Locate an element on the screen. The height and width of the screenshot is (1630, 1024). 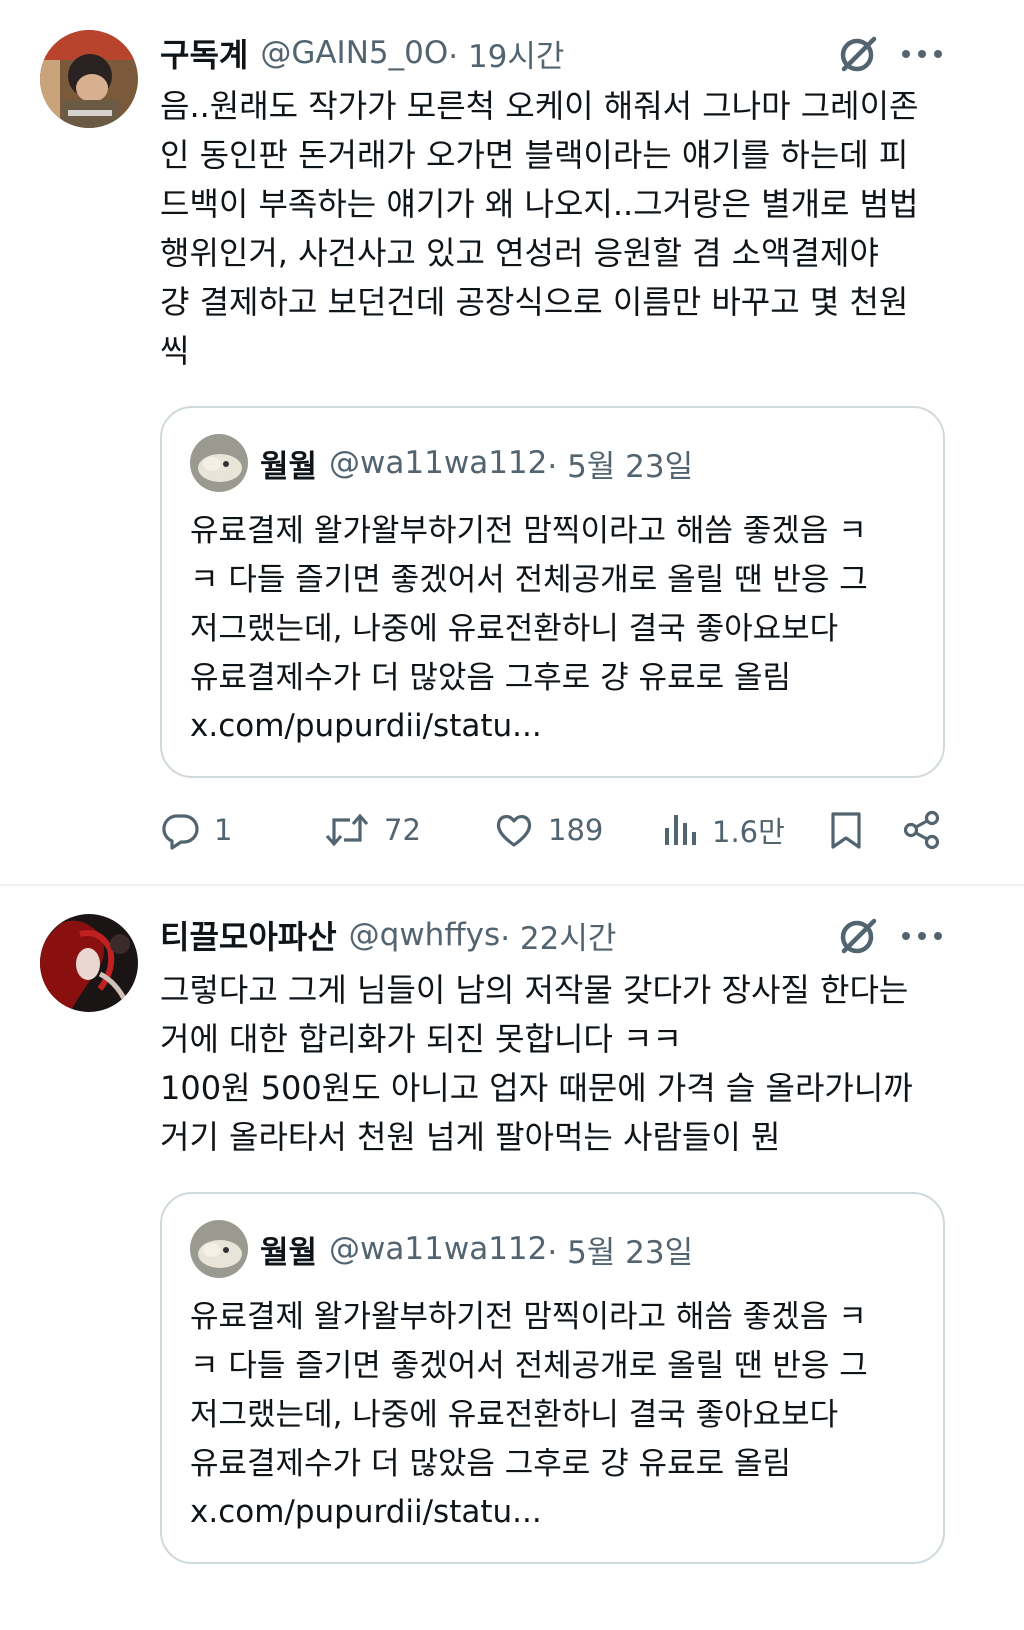
bookmark-icon is located at coordinates (846, 830).